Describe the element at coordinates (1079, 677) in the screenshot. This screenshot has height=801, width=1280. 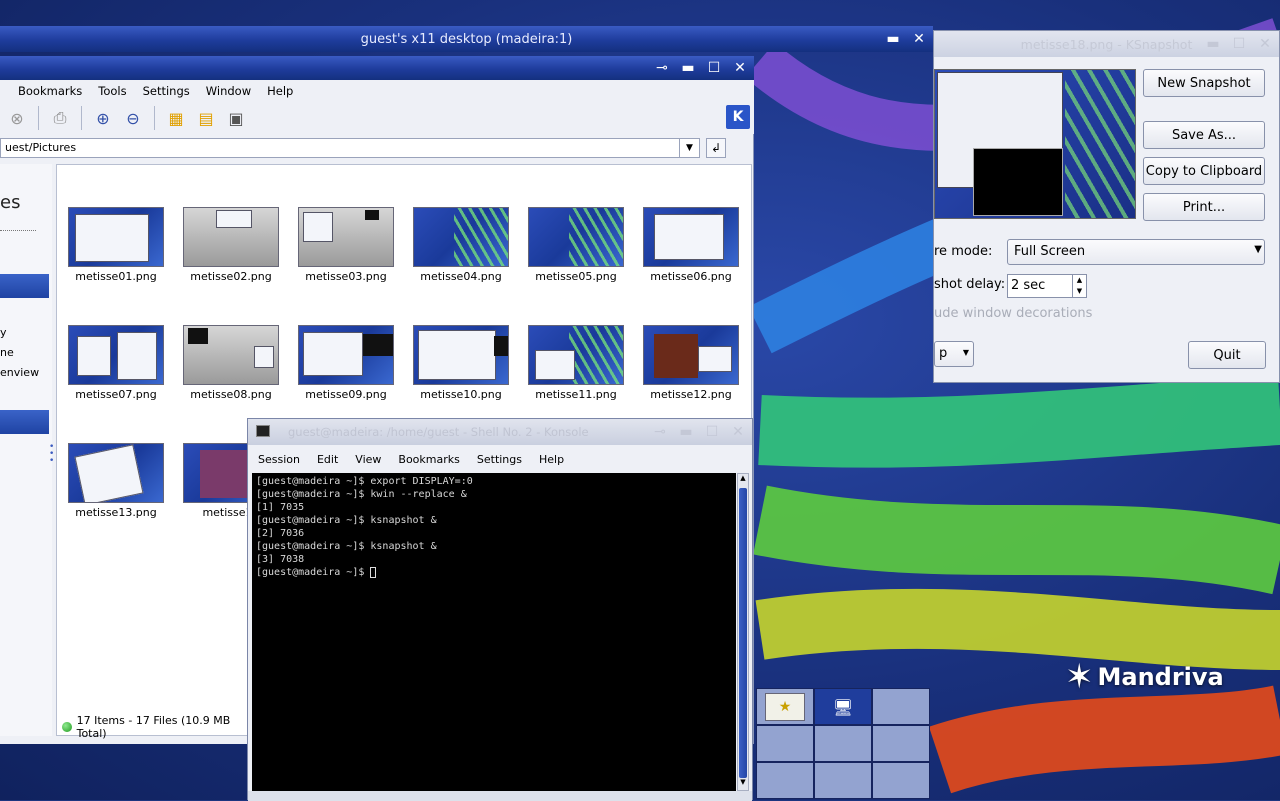
I see `star-icon: ✶` at that location.